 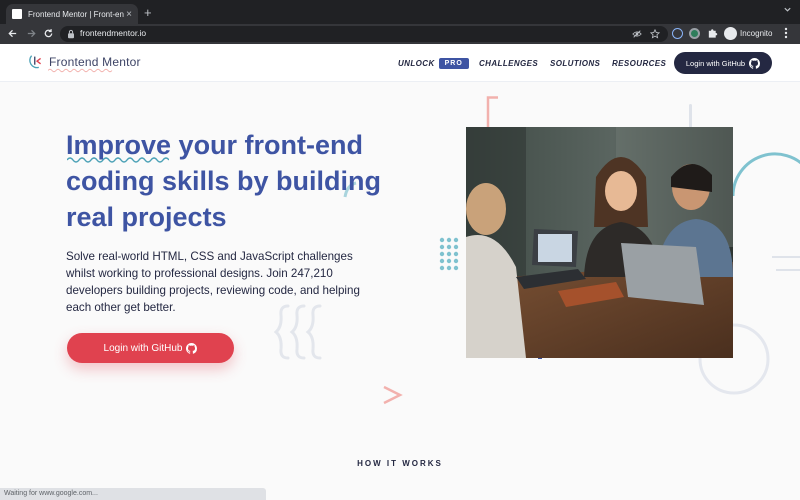 What do you see at coordinates (146, 217) in the screenshot?
I see `hero-title-line3: real projects` at bounding box center [146, 217].